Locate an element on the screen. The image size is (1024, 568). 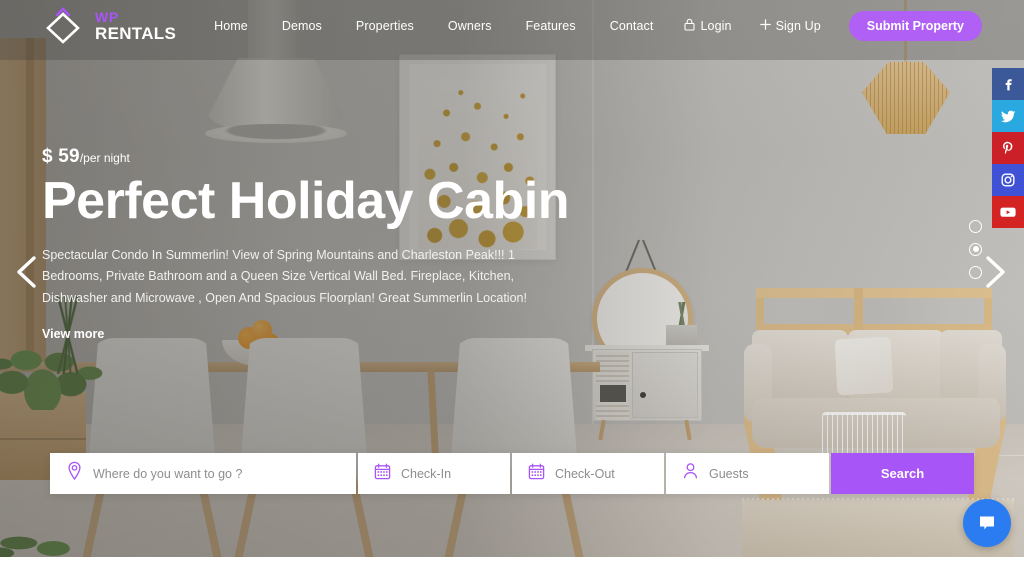
pinterest-icon is located at coordinates (1008, 147).